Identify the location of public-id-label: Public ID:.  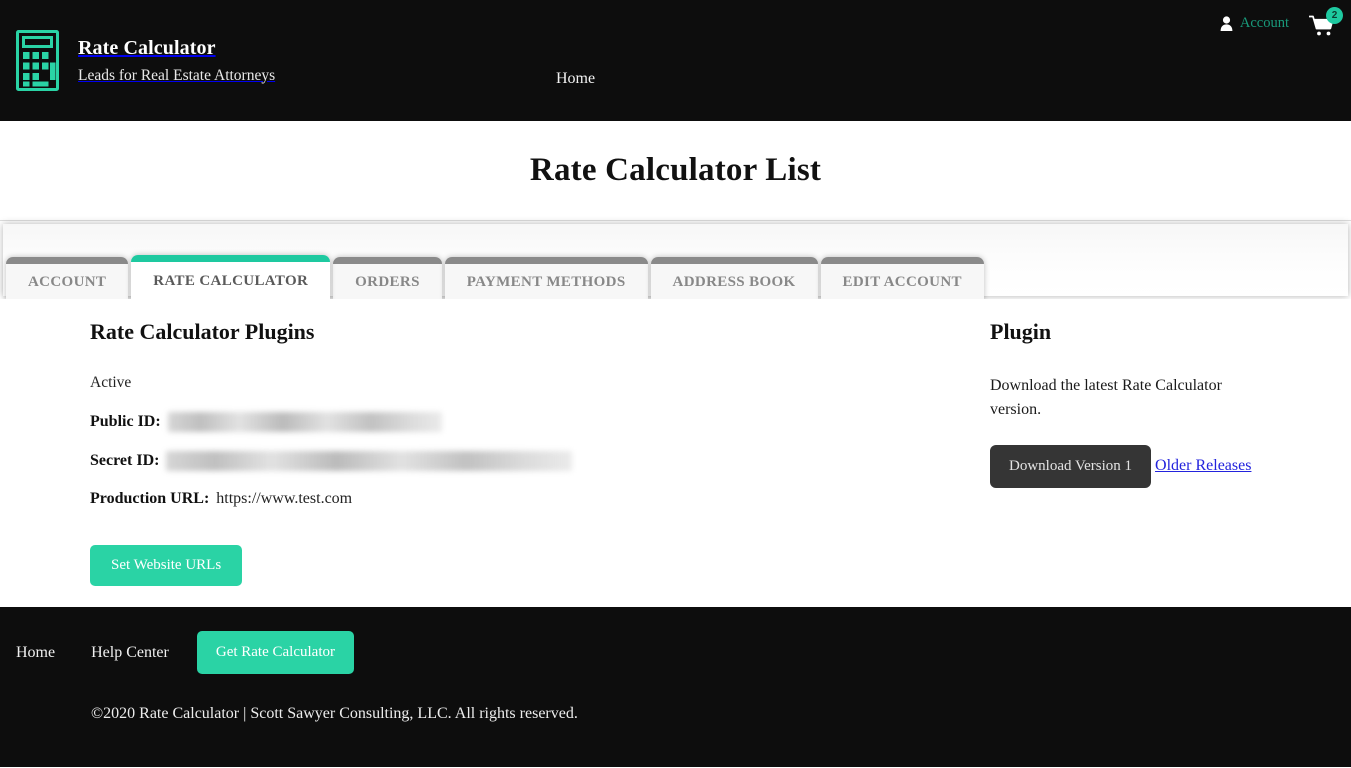
(125, 421).